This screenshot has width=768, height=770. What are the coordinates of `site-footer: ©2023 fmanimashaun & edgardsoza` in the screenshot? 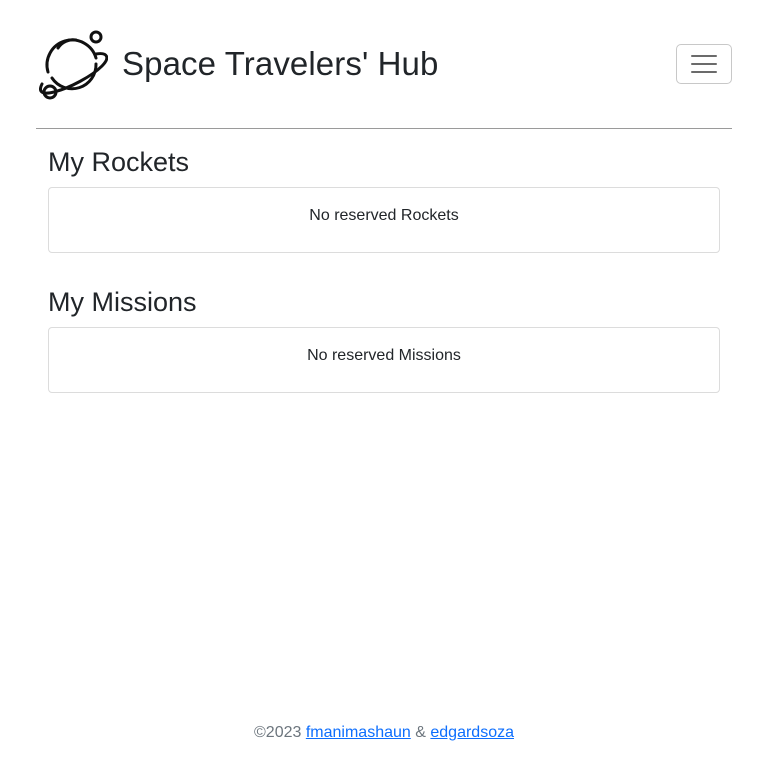 It's located at (384, 733).